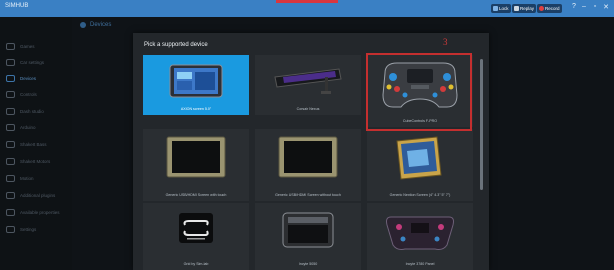  I want to click on device-tile-incyte-5050: Incyte 5050, so click(308, 236).